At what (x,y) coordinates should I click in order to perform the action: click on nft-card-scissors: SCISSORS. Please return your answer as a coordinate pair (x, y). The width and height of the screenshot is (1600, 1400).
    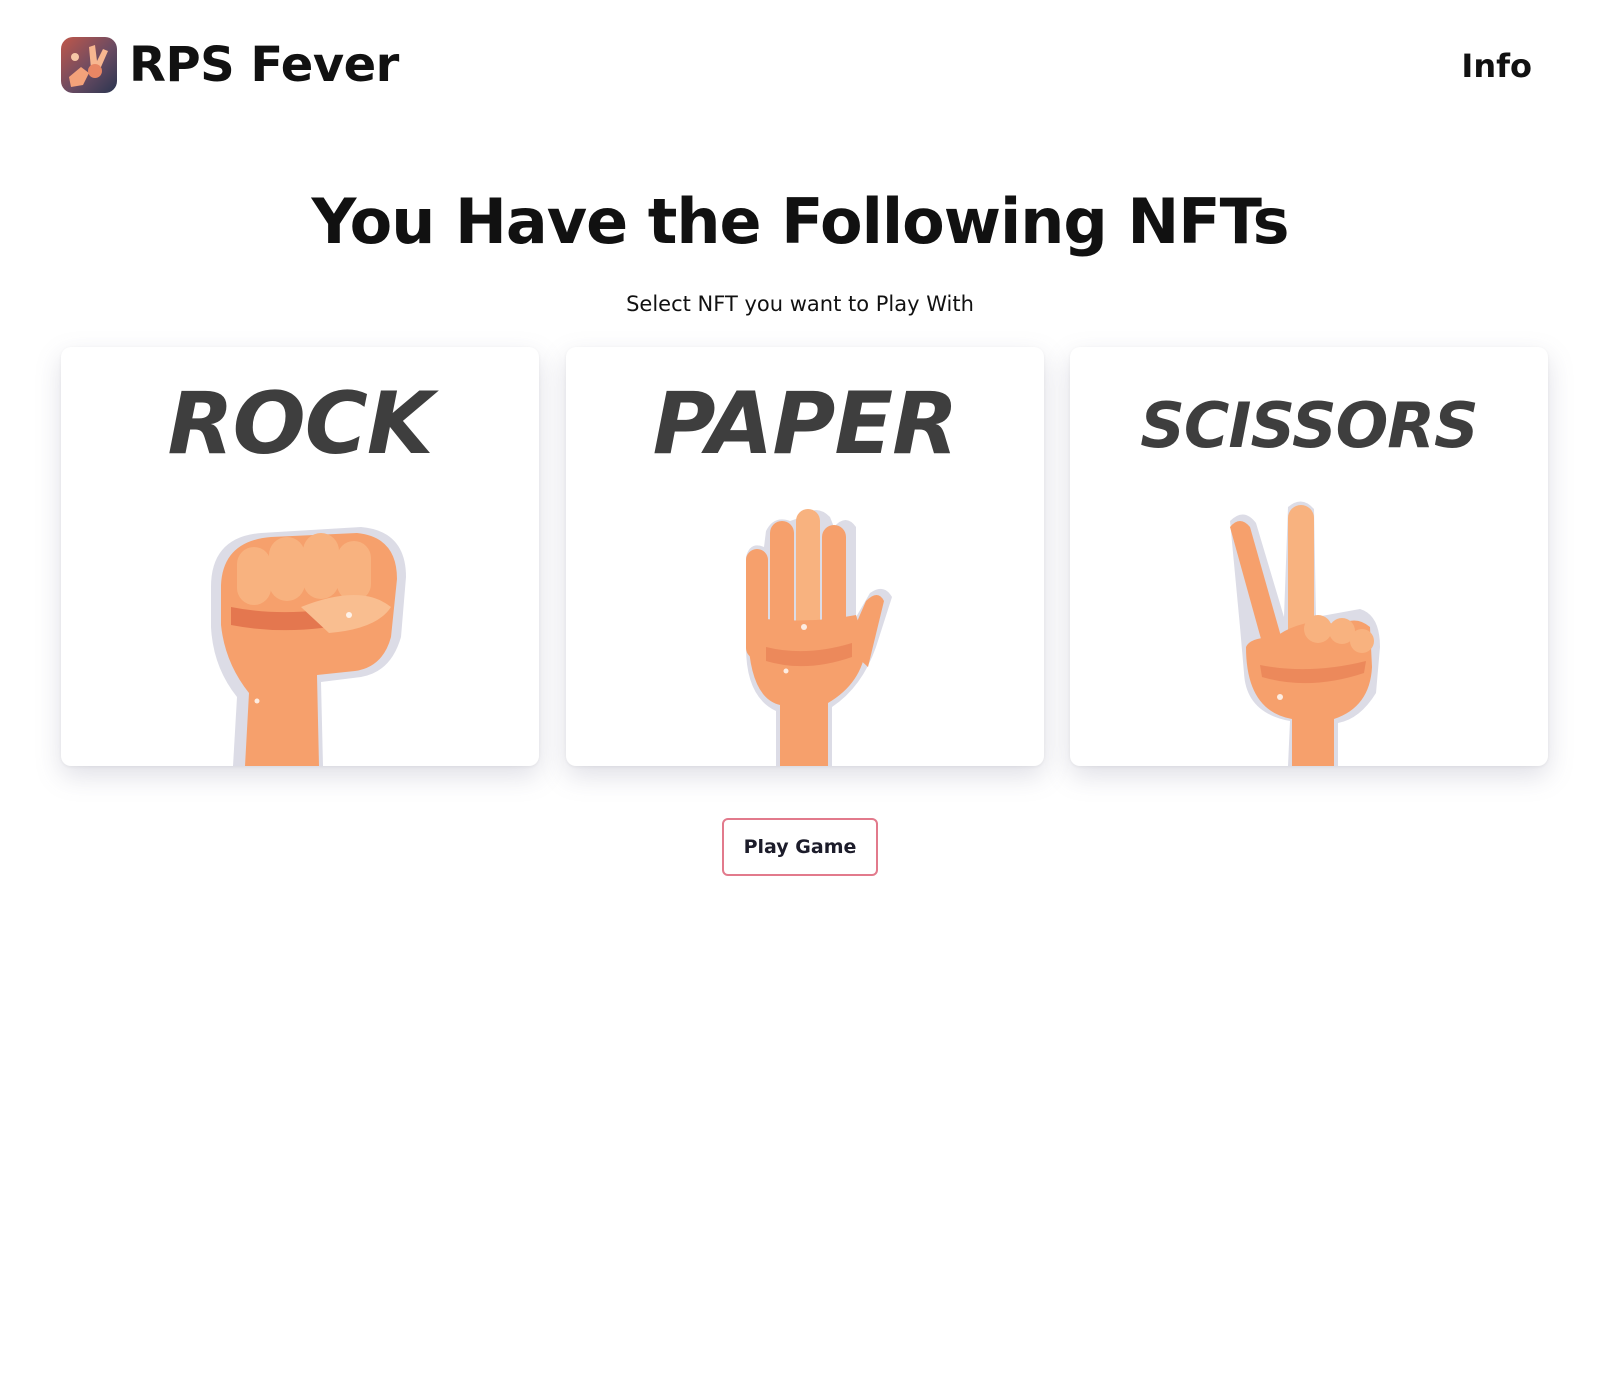
    Looking at the image, I should click on (1309, 556).